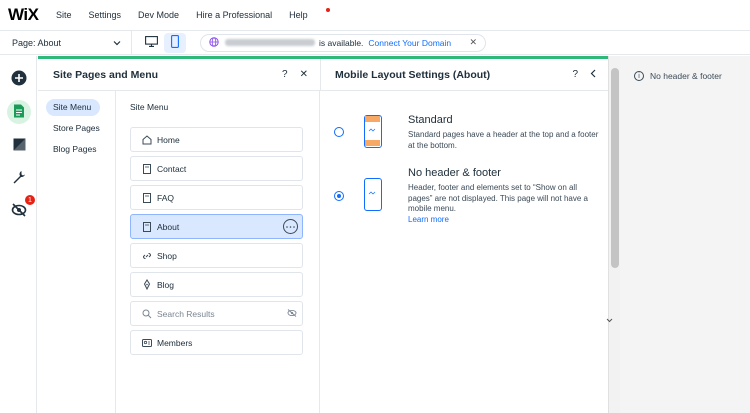 This screenshot has width=750, height=413. What do you see at coordinates (147, 314) in the screenshot?
I see `search-icon` at bounding box center [147, 314].